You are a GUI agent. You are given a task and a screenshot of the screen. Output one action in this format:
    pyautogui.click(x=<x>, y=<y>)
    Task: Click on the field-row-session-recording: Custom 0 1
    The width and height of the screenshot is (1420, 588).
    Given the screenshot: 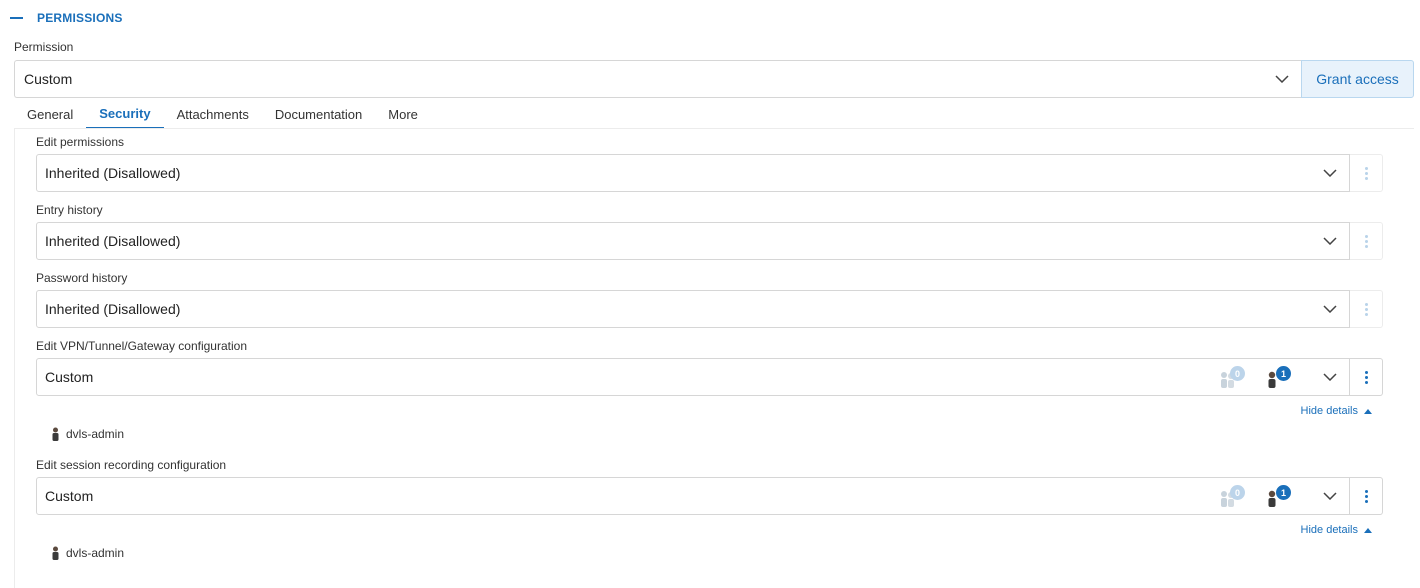 What is the action you would take?
    pyautogui.click(x=709, y=496)
    